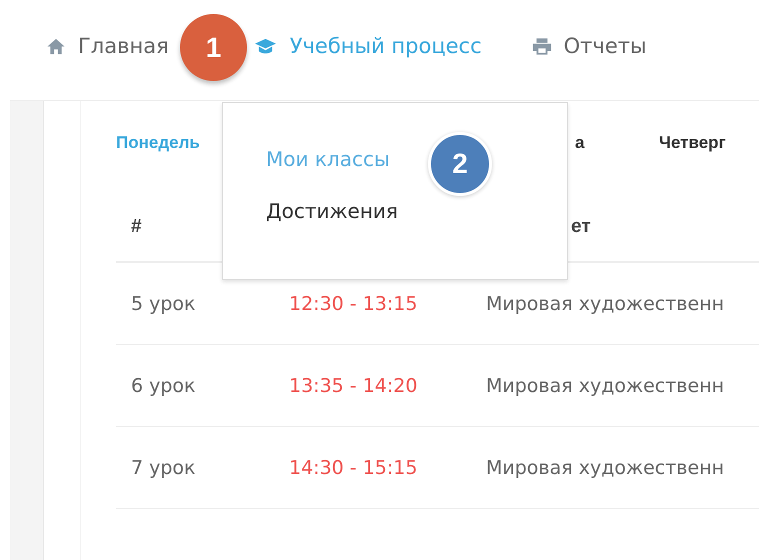 The image size is (759, 560). Describe the element at coordinates (163, 467) in the screenshot. I see `table-cell-text: 7 урок` at that location.